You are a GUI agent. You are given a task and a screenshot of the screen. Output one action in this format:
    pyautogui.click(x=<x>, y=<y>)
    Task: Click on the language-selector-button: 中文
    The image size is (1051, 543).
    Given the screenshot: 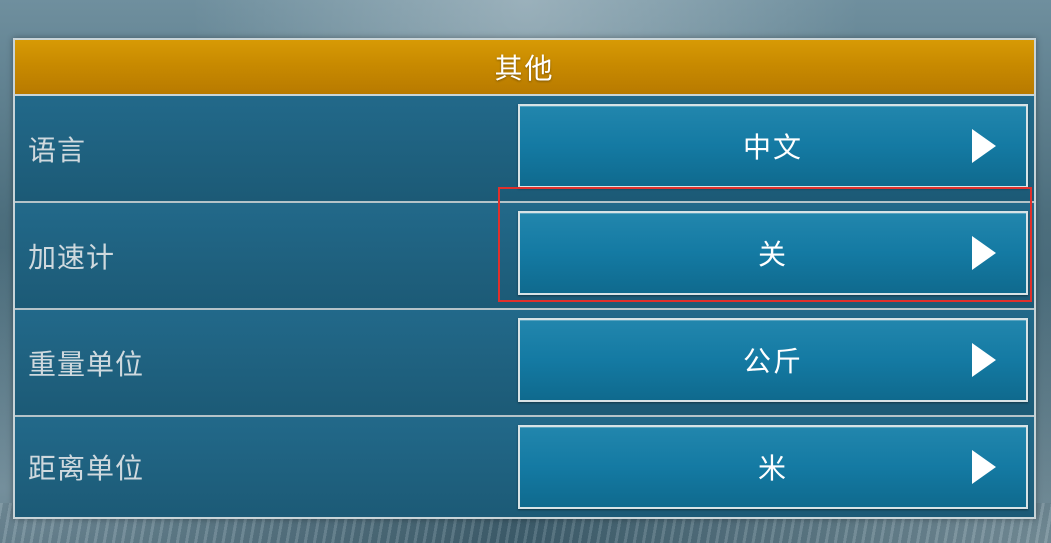 What is the action you would take?
    pyautogui.click(x=773, y=146)
    